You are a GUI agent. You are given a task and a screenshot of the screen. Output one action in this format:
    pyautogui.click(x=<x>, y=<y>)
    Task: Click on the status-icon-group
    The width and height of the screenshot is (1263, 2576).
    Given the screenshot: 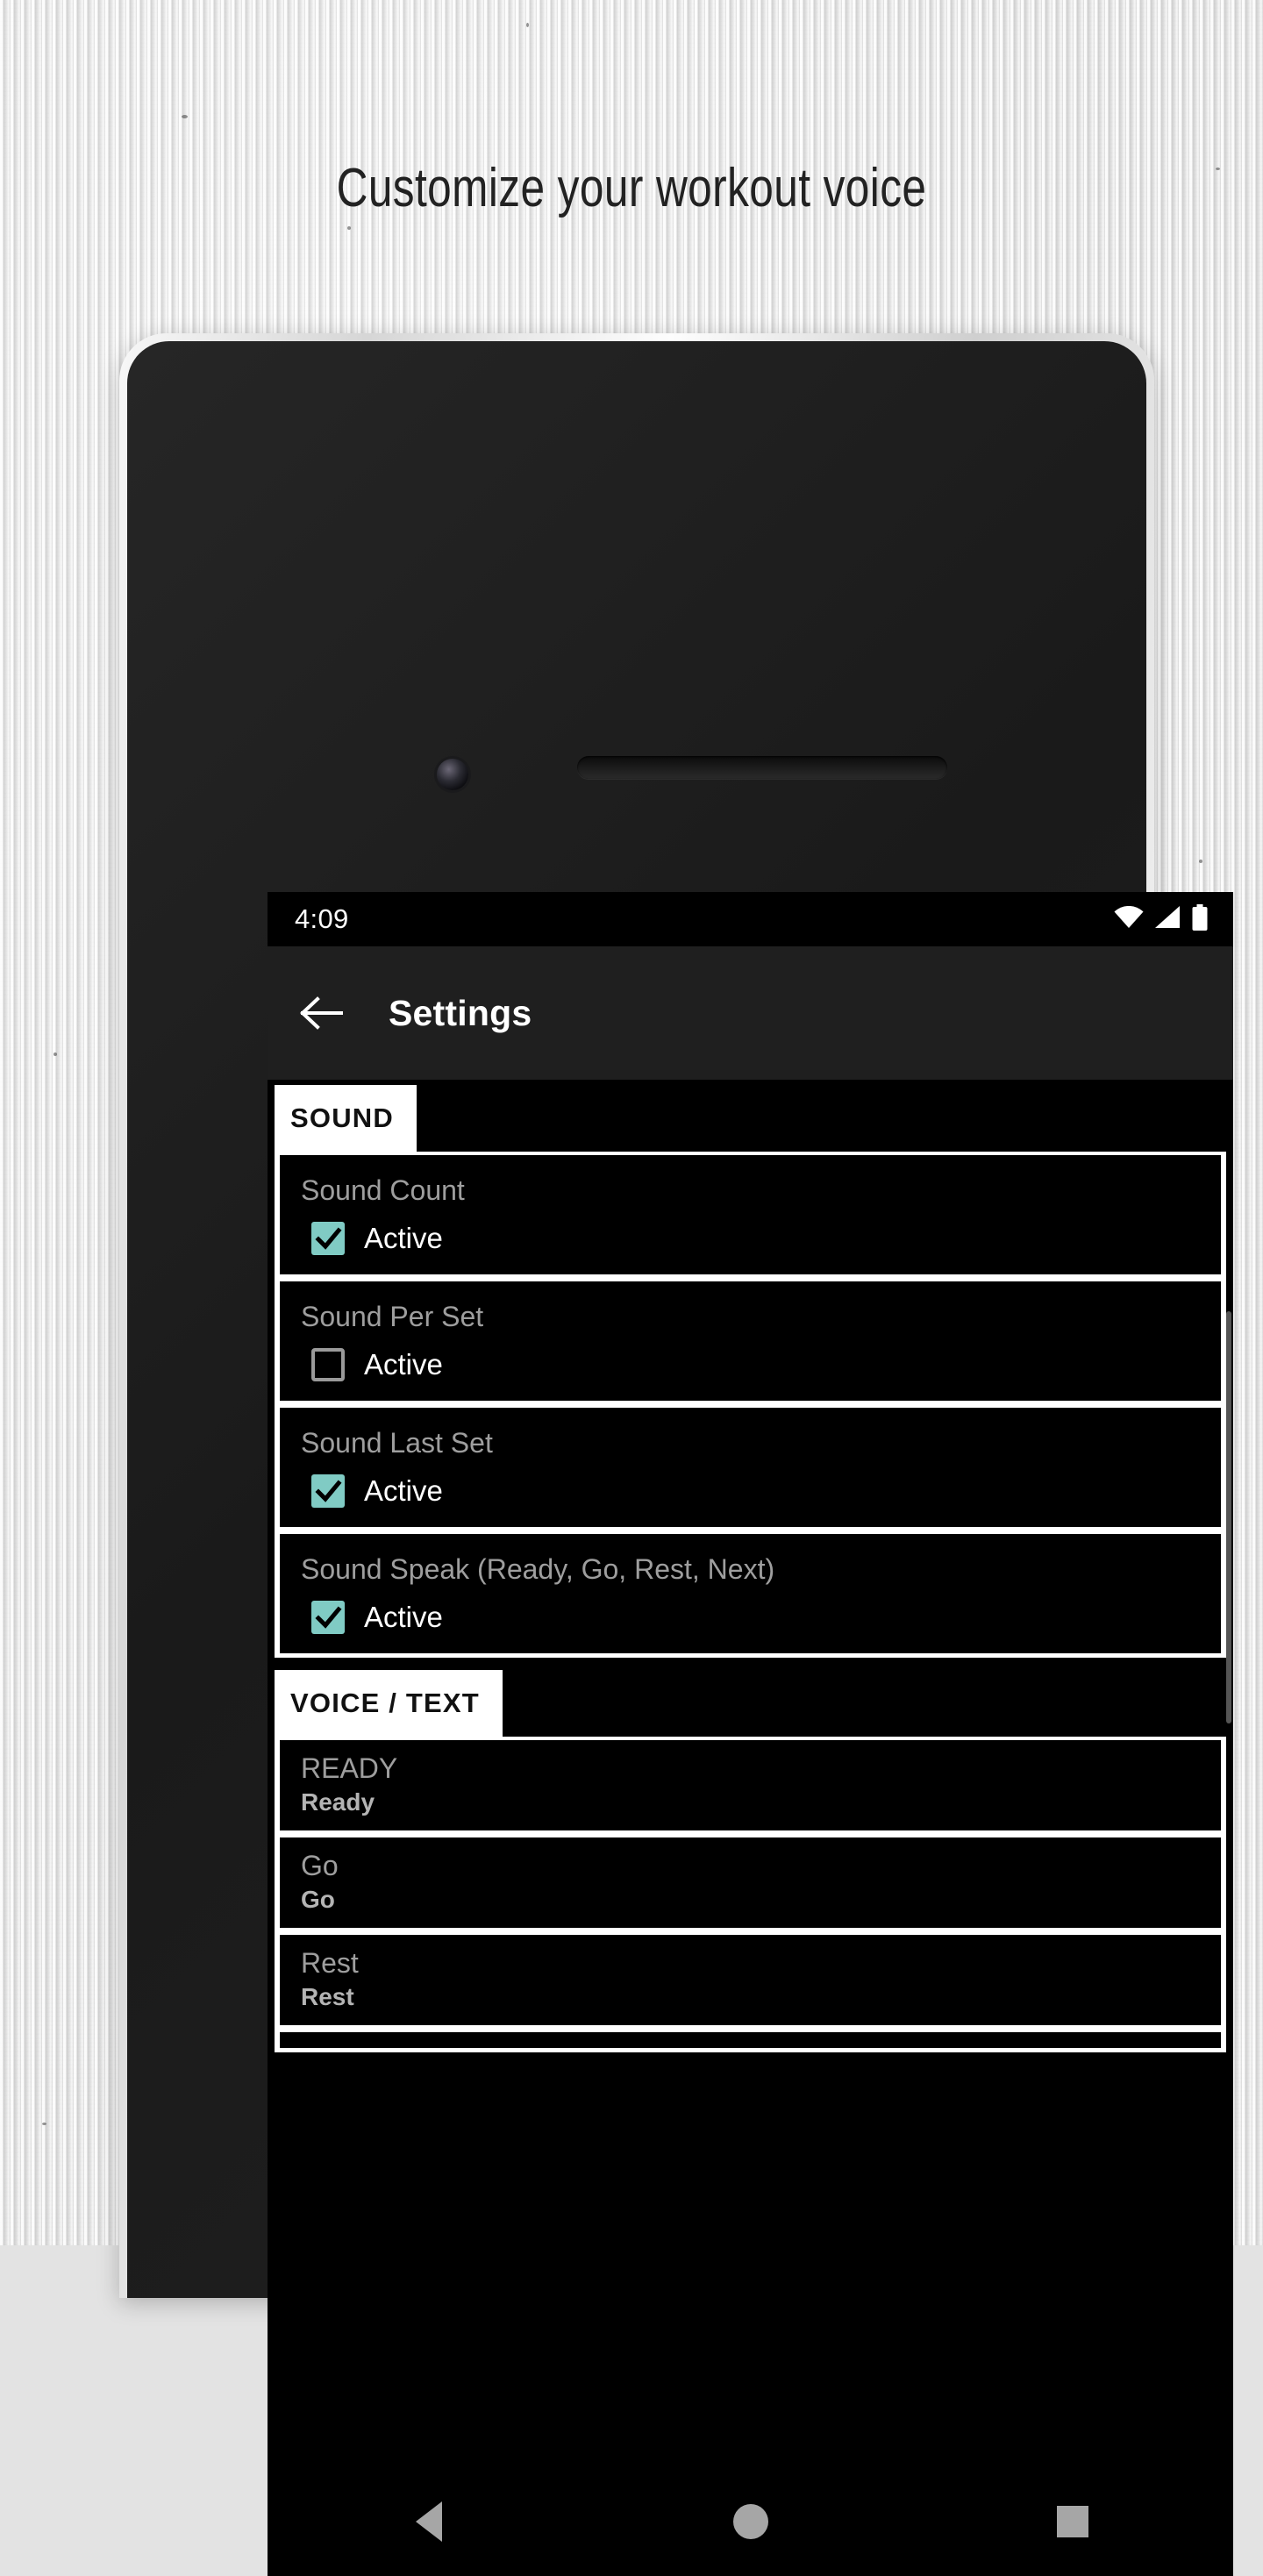 What is the action you would take?
    pyautogui.click(x=1161, y=919)
    